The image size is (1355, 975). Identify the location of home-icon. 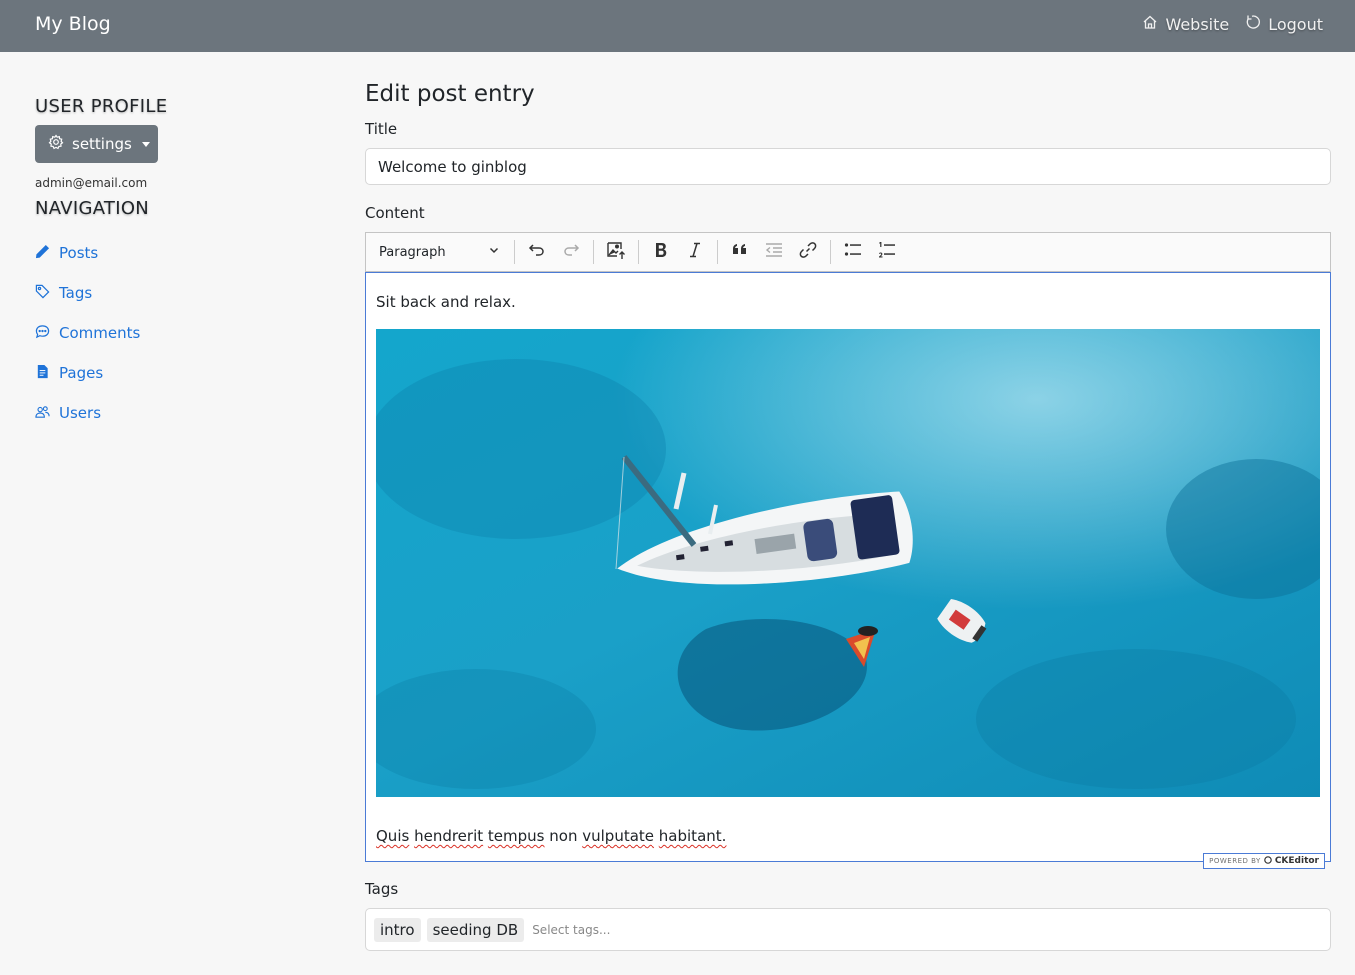
(1150, 24).